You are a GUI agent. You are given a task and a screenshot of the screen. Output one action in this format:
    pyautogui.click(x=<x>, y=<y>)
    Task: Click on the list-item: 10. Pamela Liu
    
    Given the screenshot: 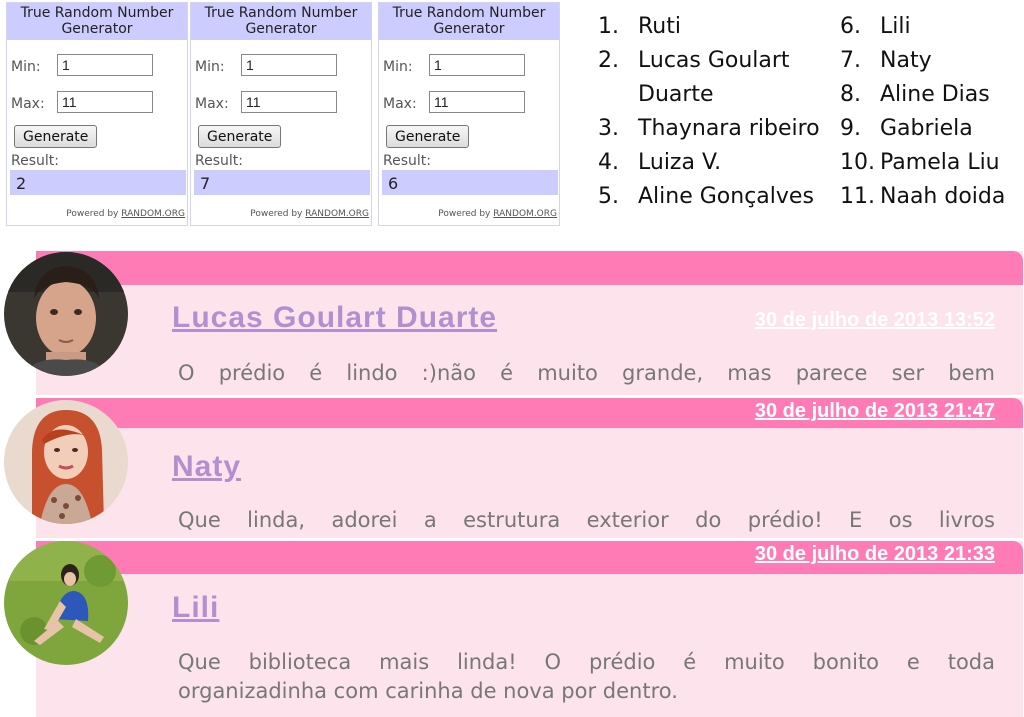 What is the action you would take?
    pyautogui.click(x=920, y=162)
    